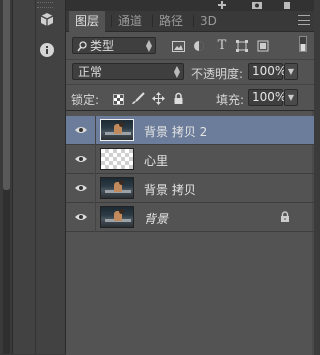 This screenshot has height=355, width=320. I want to click on shape-filter-icon, so click(242, 46).